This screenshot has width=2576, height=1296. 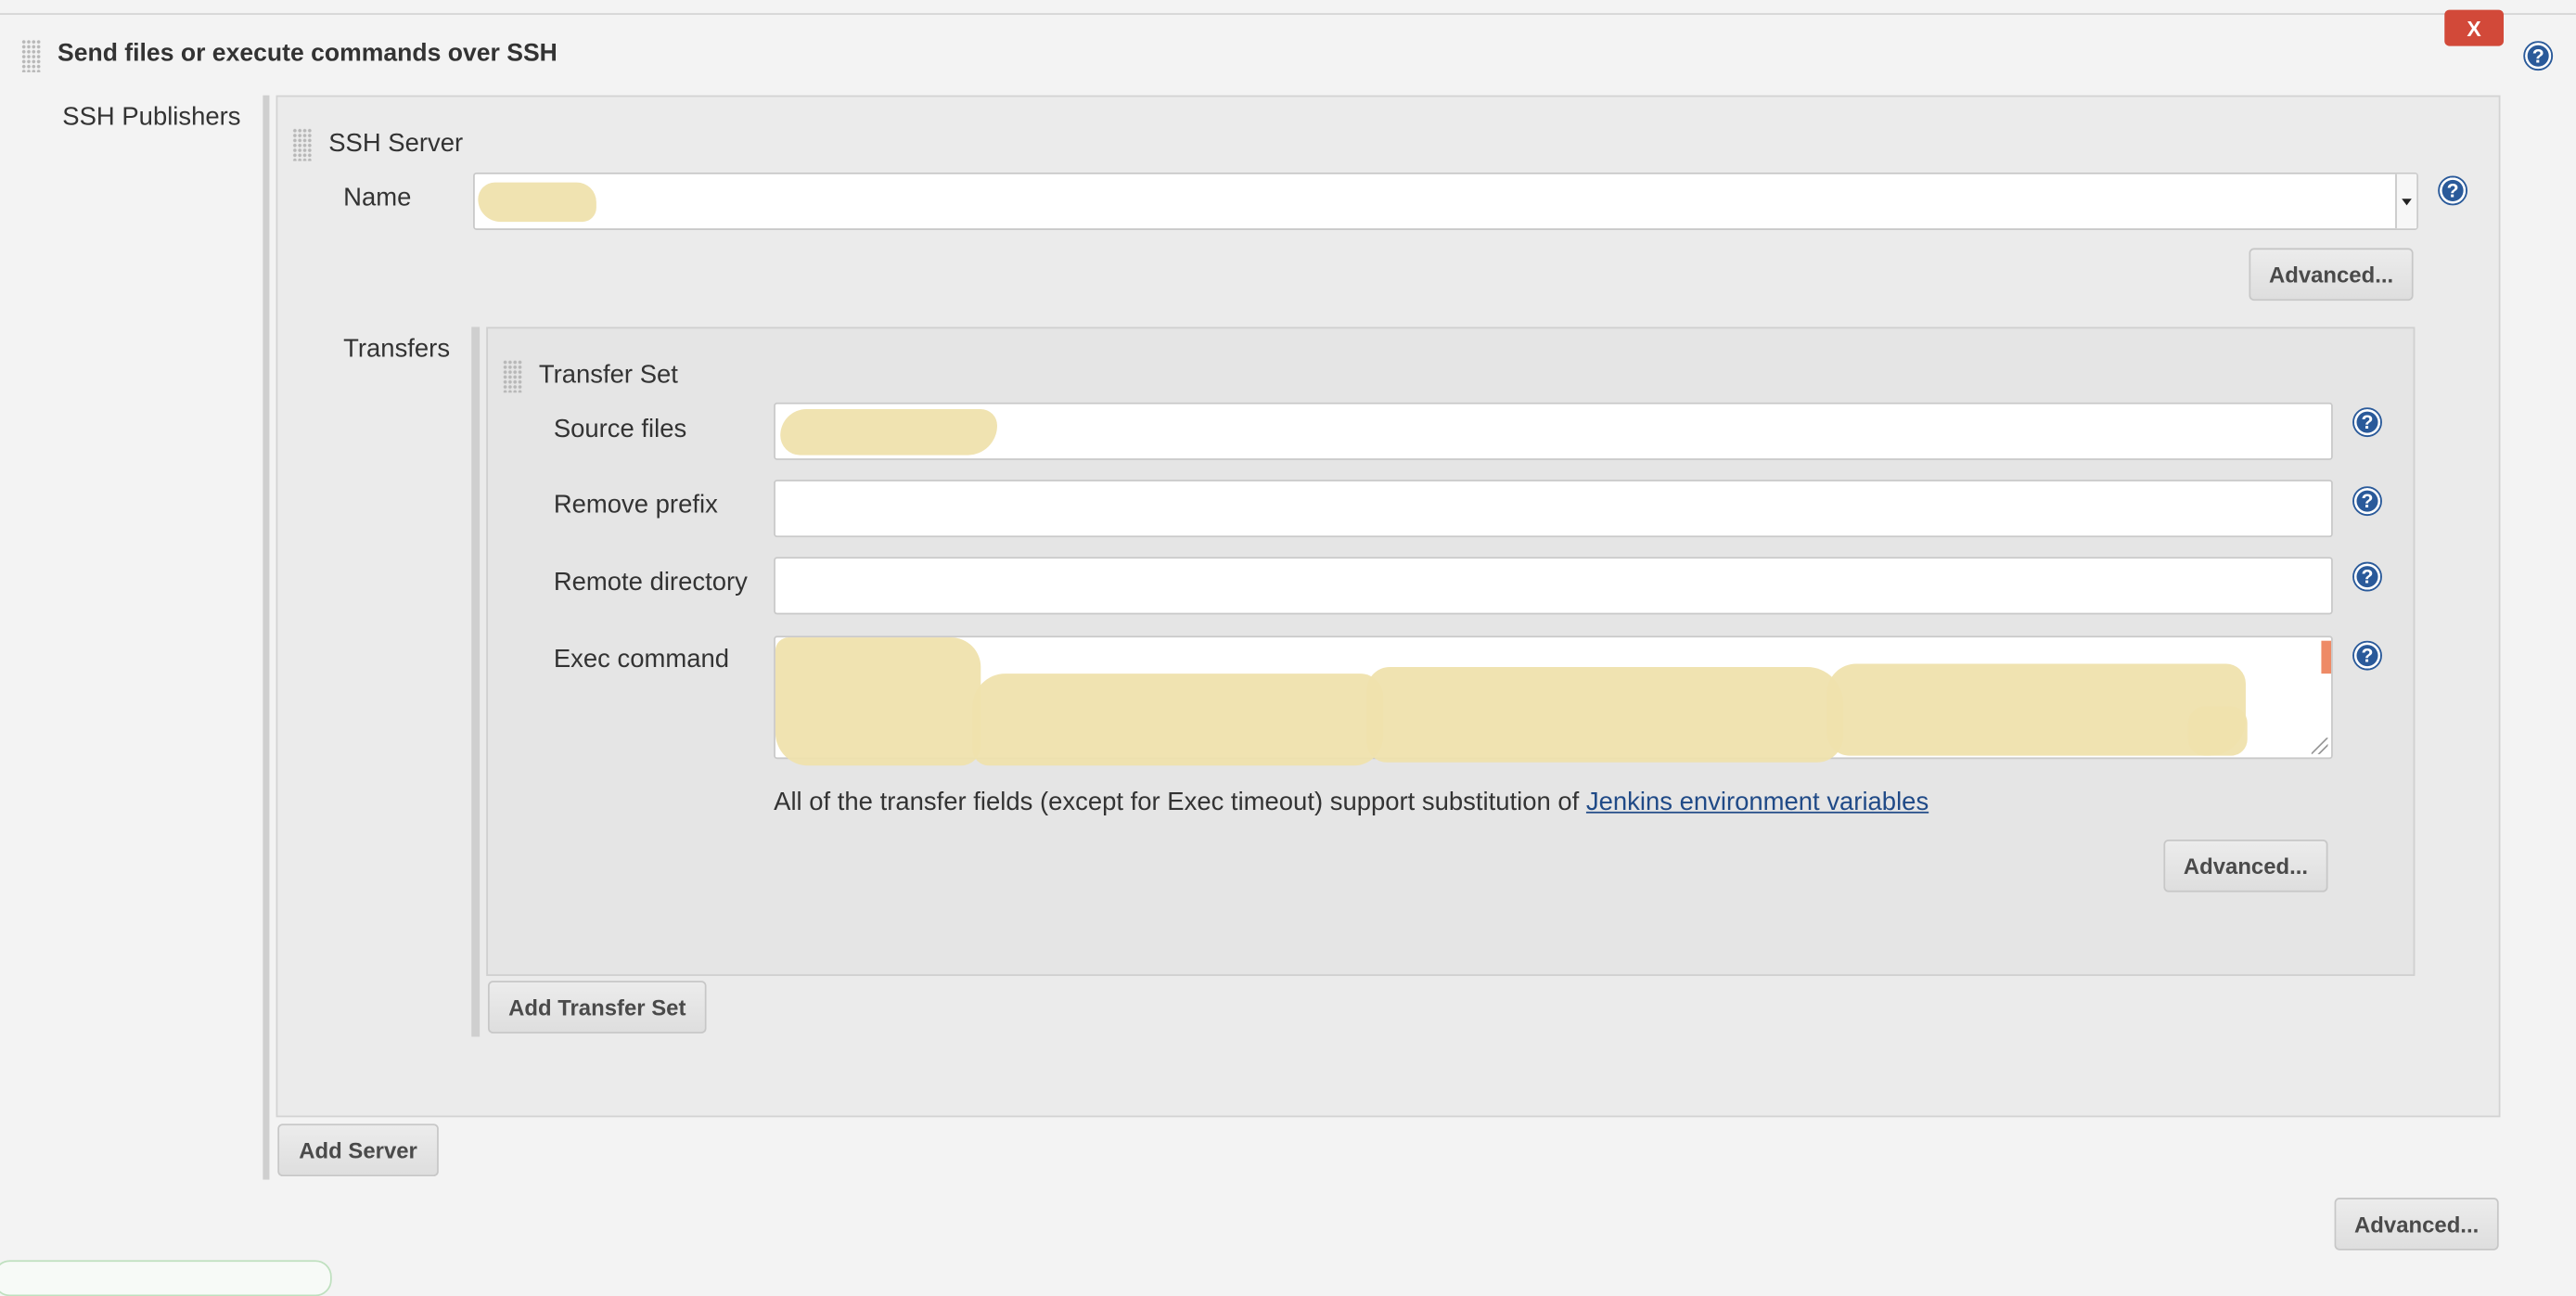 What do you see at coordinates (151, 118) in the screenshot?
I see `ssh-publishers-label: SSH Publishers` at bounding box center [151, 118].